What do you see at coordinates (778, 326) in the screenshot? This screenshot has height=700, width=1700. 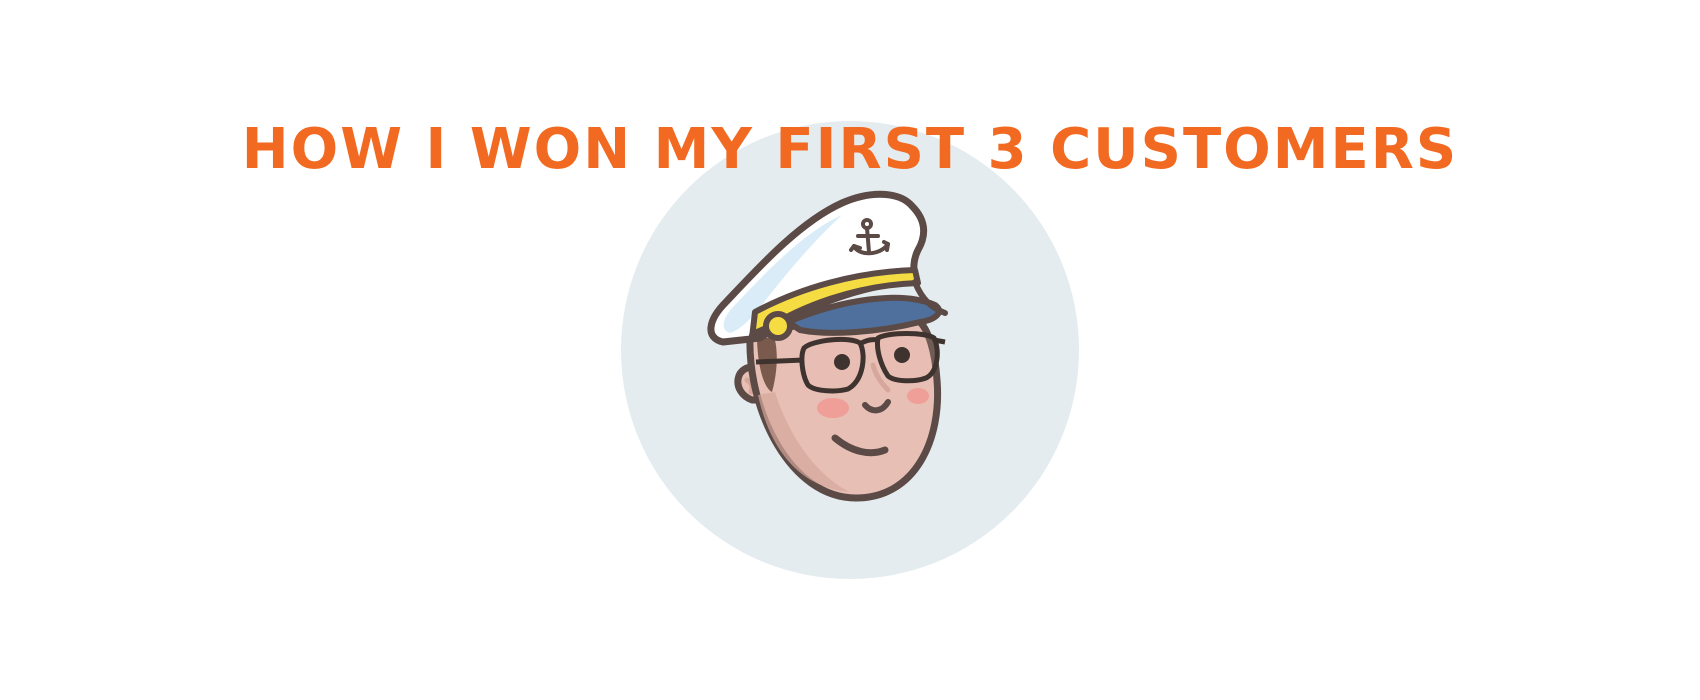 I see `hat-button` at bounding box center [778, 326].